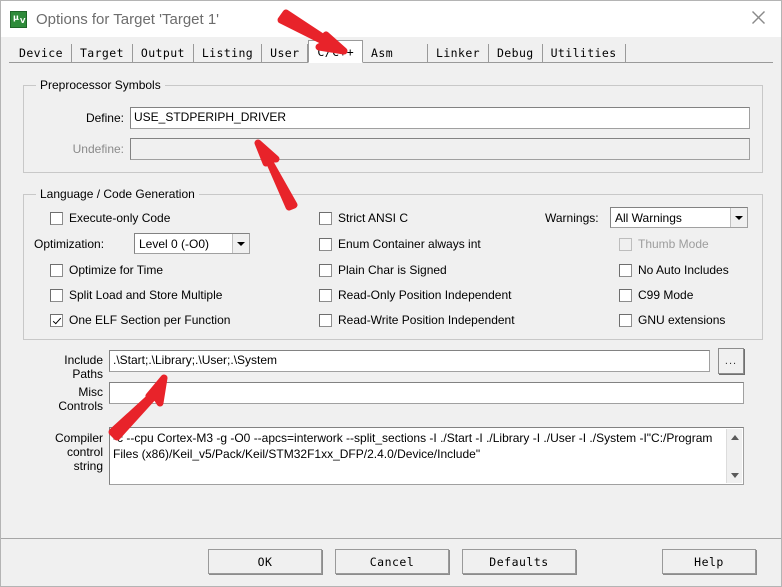  What do you see at coordinates (80, 406) in the screenshot?
I see `misc-controls-label-line2: Controls` at bounding box center [80, 406].